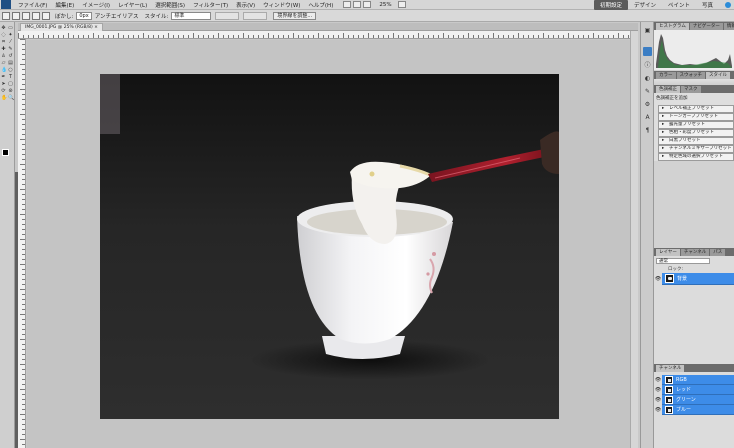  What do you see at coordinates (210, 5) in the screenshot?
I see `menu-filter: フィルター(T)` at bounding box center [210, 5].